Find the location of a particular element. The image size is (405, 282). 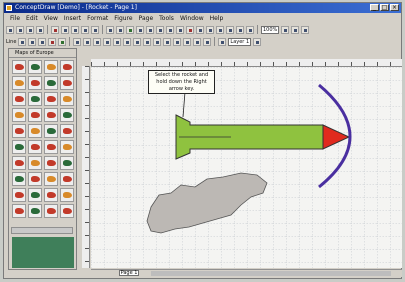

group-icon is located at coordinates (117, 41).